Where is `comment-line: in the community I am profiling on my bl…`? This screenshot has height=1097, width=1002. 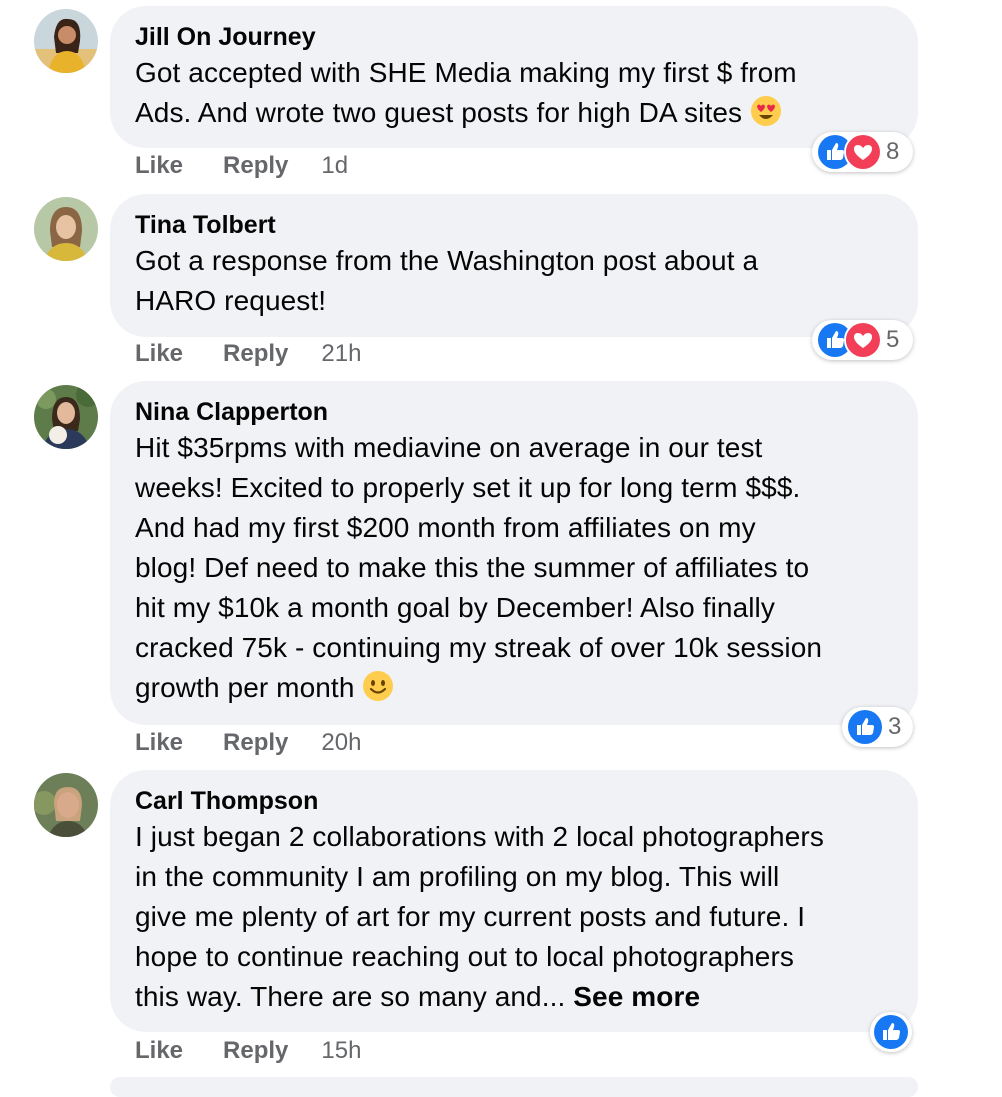 comment-line: in the community I am profiling on my bl… is located at coordinates (457, 876).